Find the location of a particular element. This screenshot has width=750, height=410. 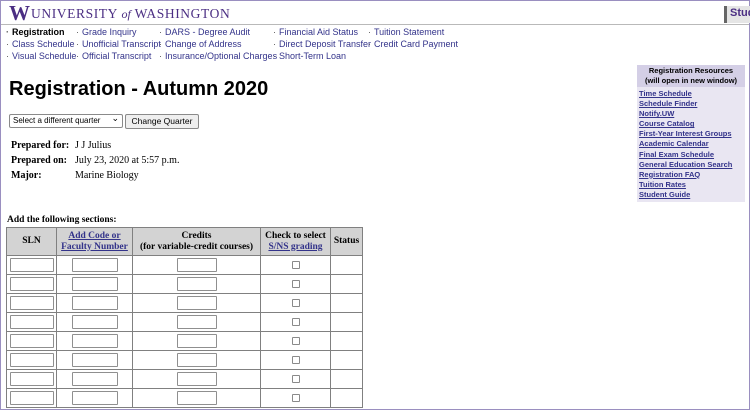

add-code-link-line-1: Add Code or is located at coordinates (94, 236).